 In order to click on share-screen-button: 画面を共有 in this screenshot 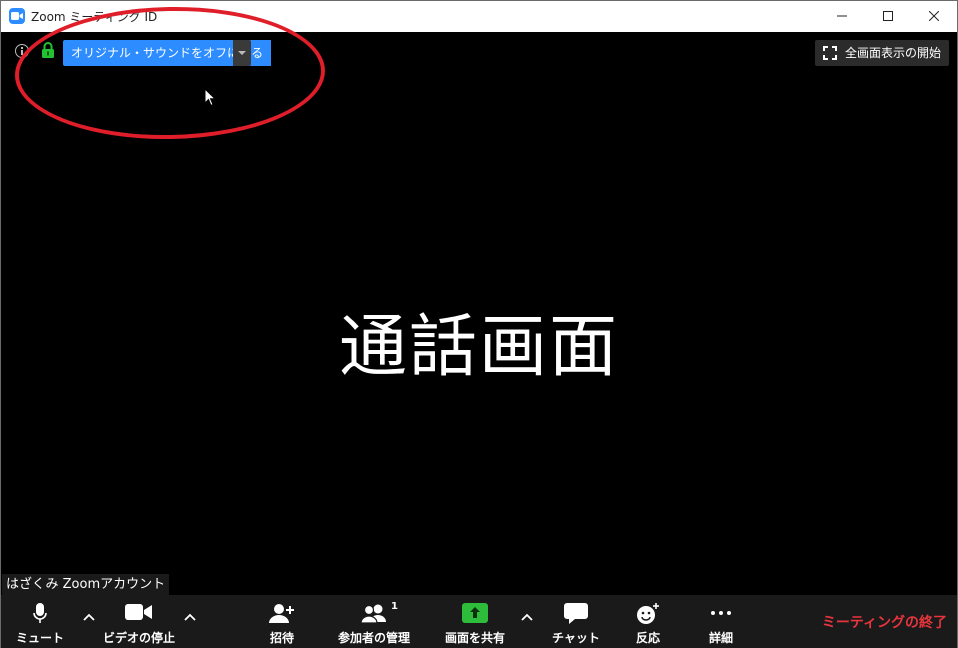, I will do `click(475, 621)`.